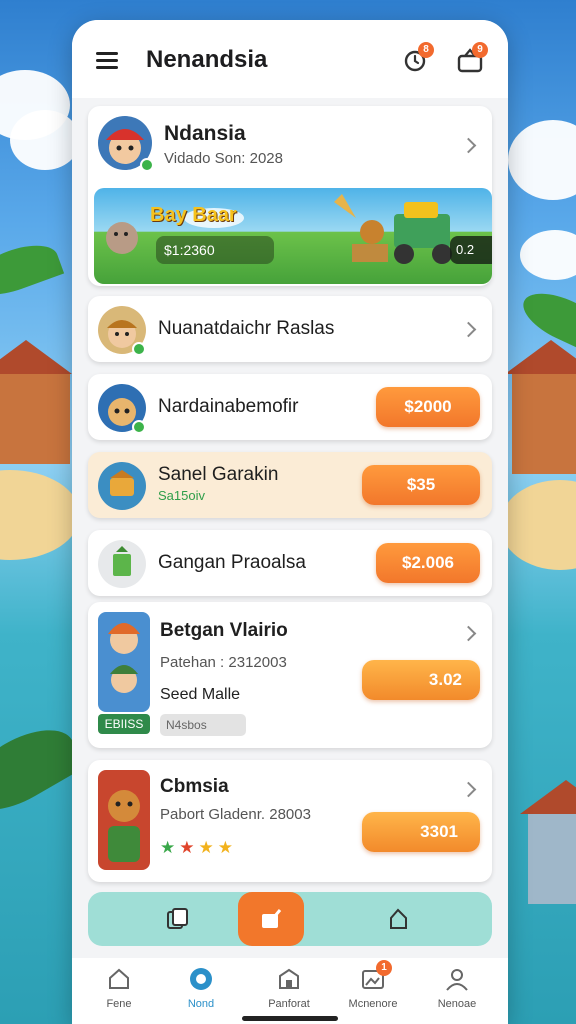 This screenshot has width=576, height=1024. Describe the element at coordinates (421, 485) in the screenshot. I see `price-button: $35` at that location.